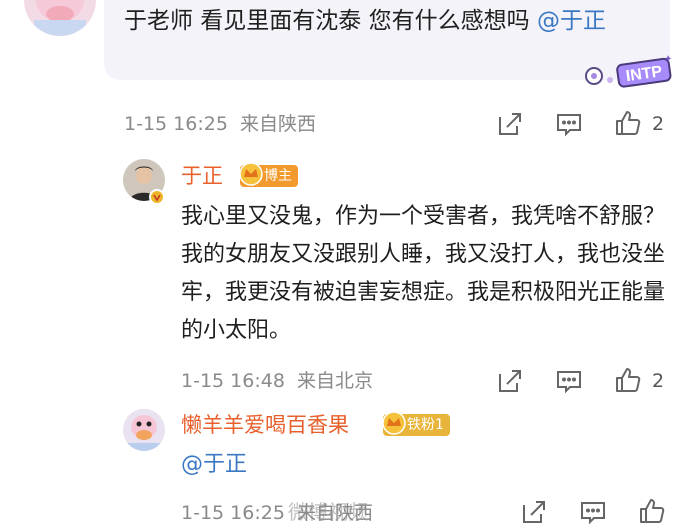  I want to click on comment-time: 1-15 16:25, so click(176, 124).